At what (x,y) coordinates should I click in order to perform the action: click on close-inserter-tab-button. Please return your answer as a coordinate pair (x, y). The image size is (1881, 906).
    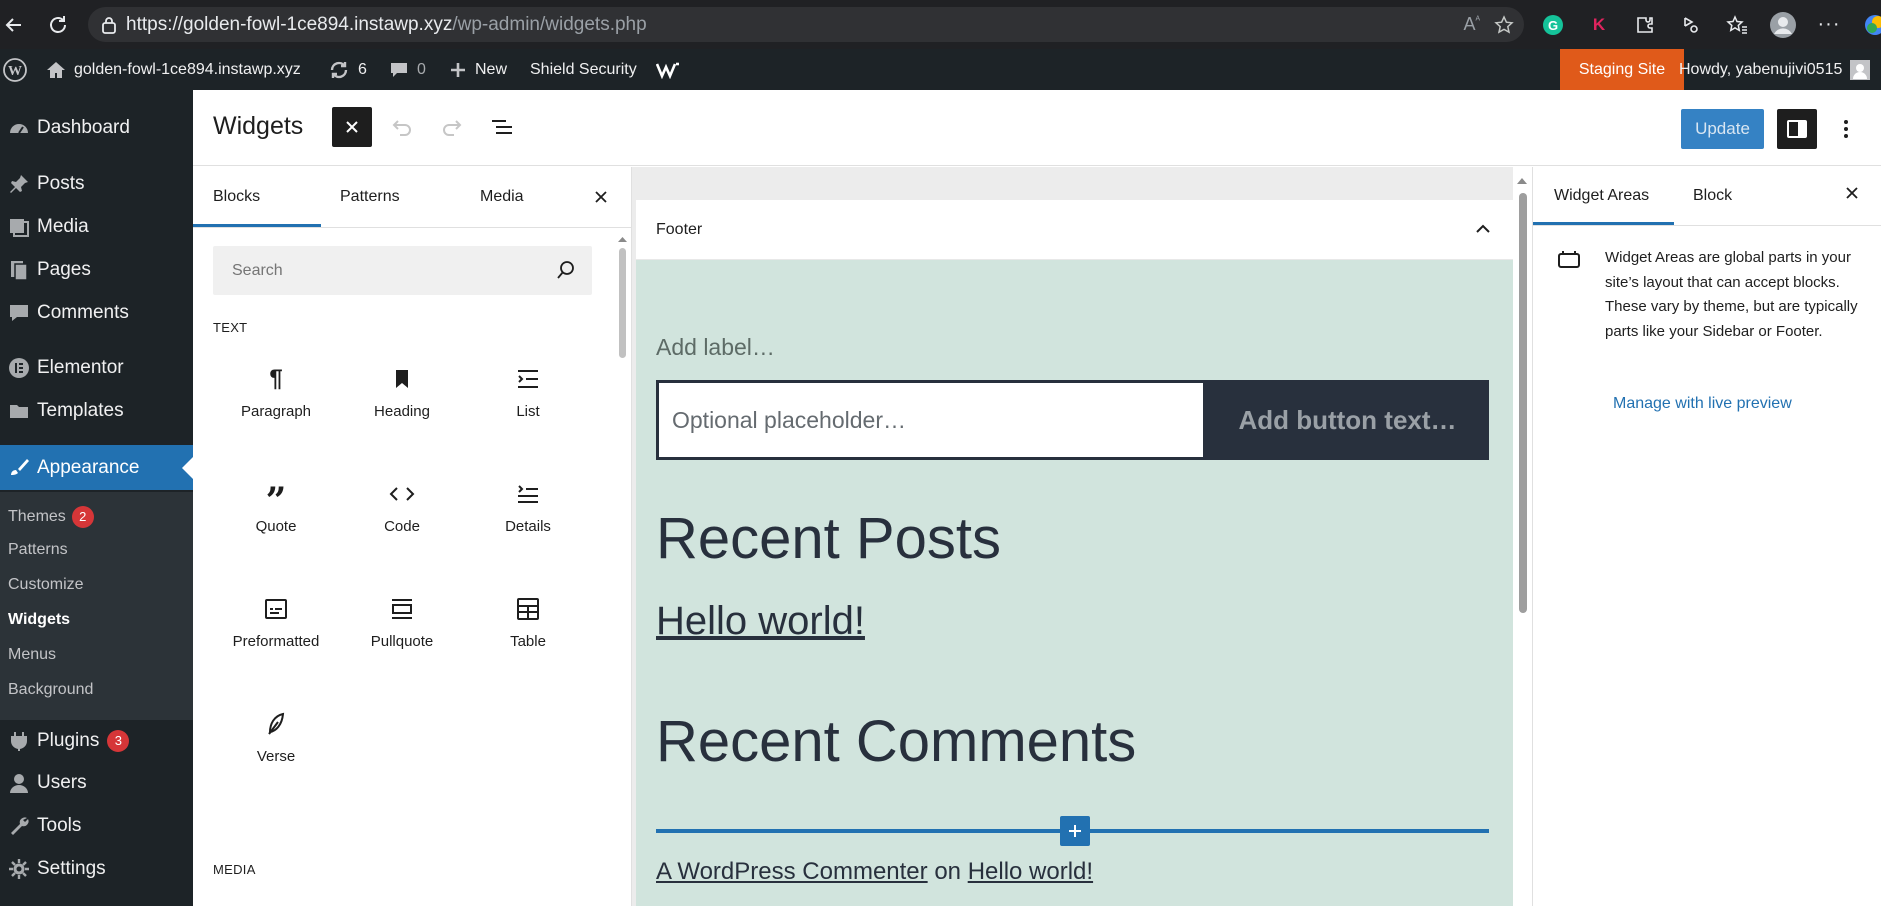
    Looking at the image, I should click on (601, 197).